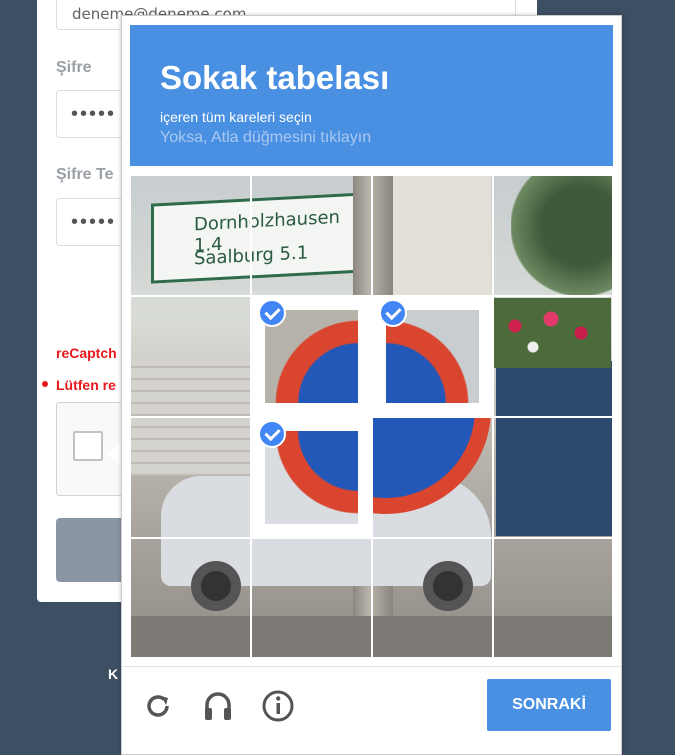  Describe the element at coordinates (266, 137) in the screenshot. I see `challenge-hint: Yoksa, Atla düğmesini tıklayın` at that location.